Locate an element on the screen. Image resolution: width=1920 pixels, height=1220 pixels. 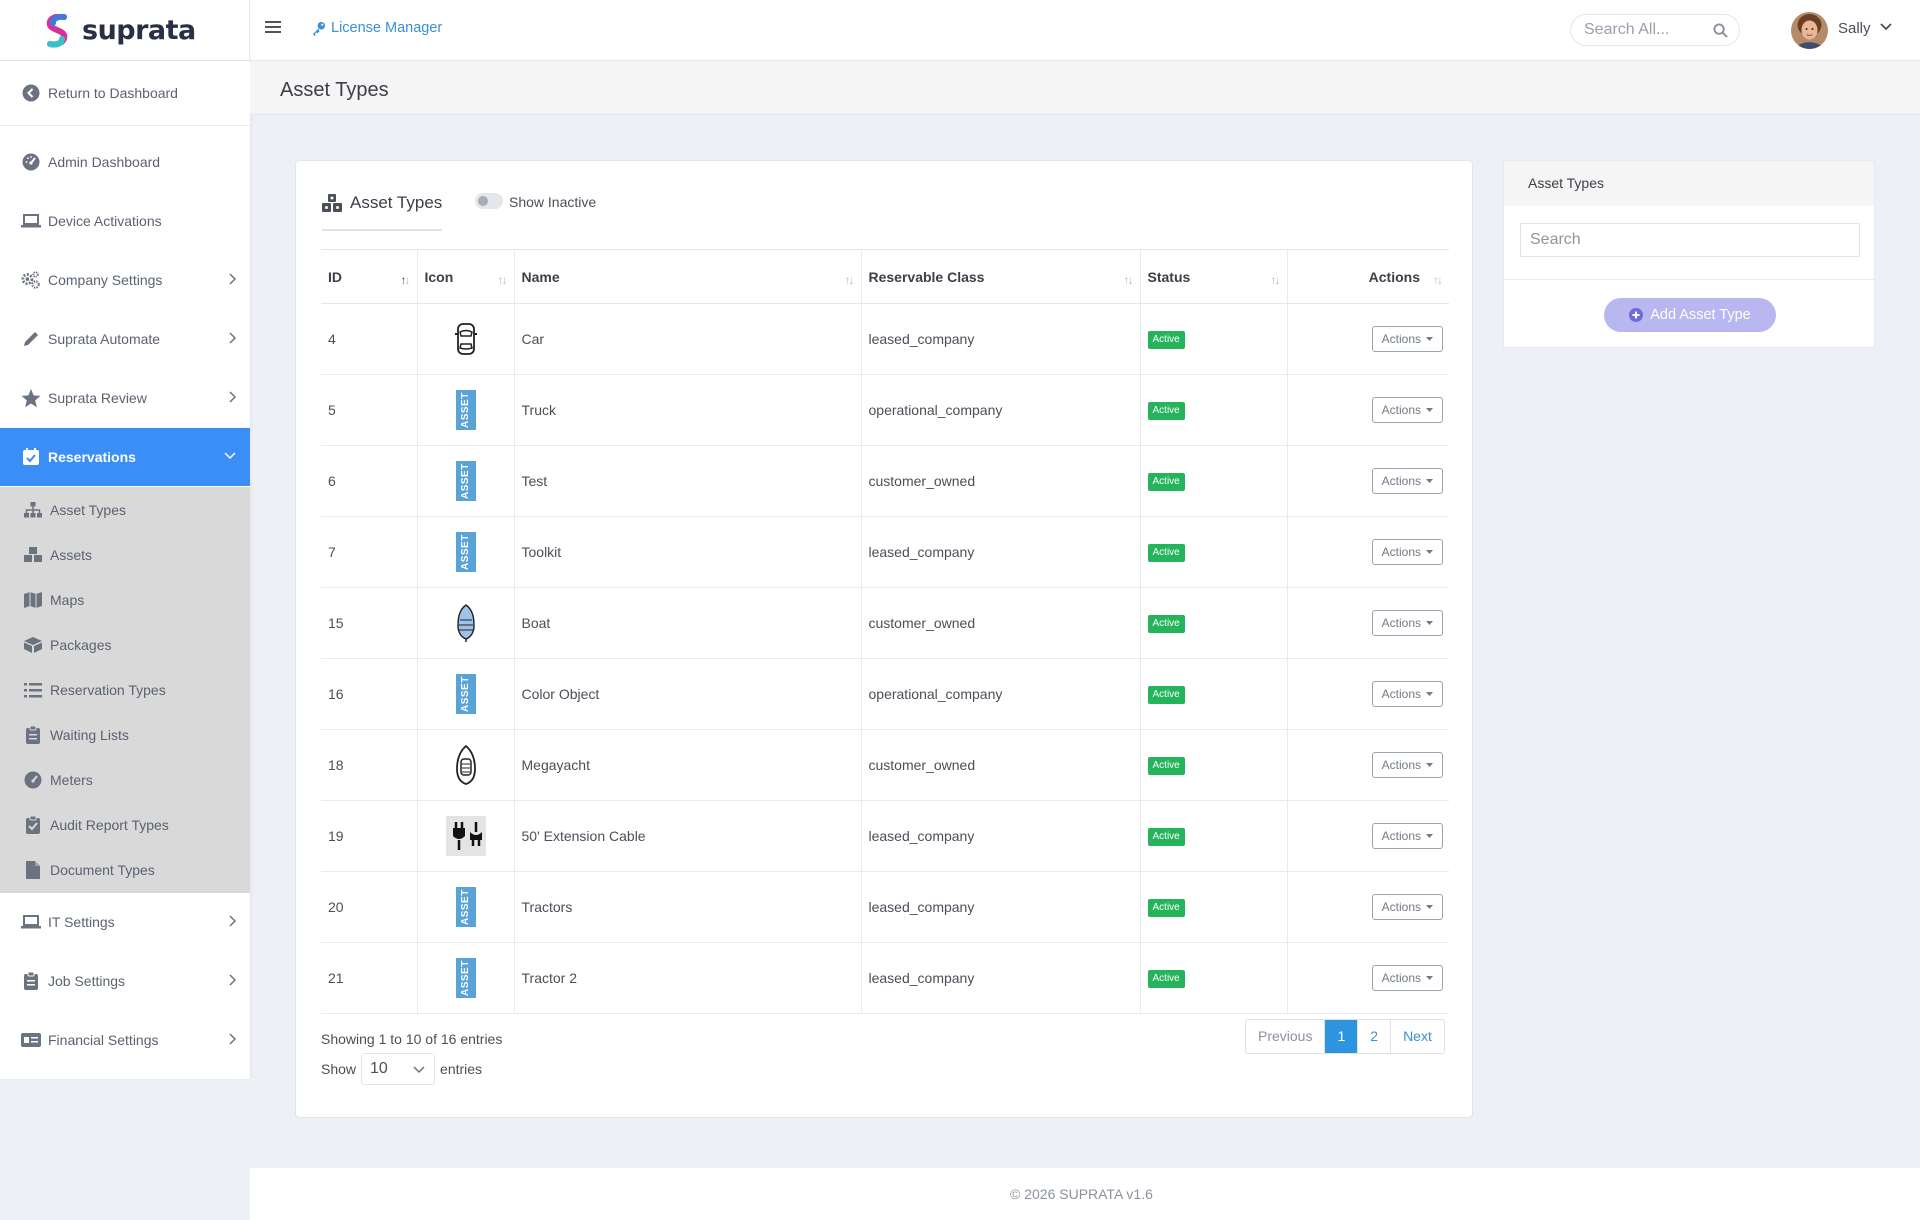
panel-search is located at coordinates (1690, 240).